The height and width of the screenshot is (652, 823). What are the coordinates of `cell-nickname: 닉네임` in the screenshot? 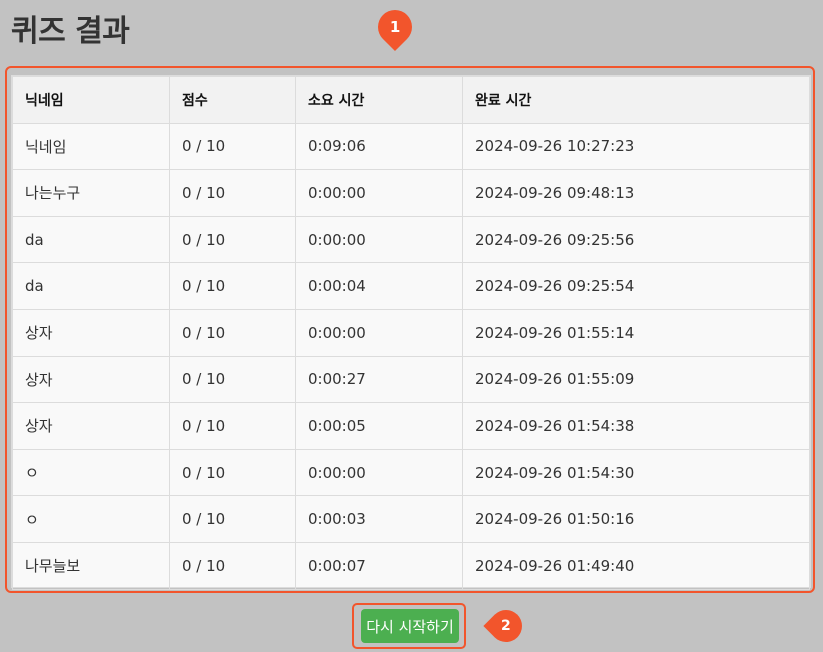 It's located at (91, 146).